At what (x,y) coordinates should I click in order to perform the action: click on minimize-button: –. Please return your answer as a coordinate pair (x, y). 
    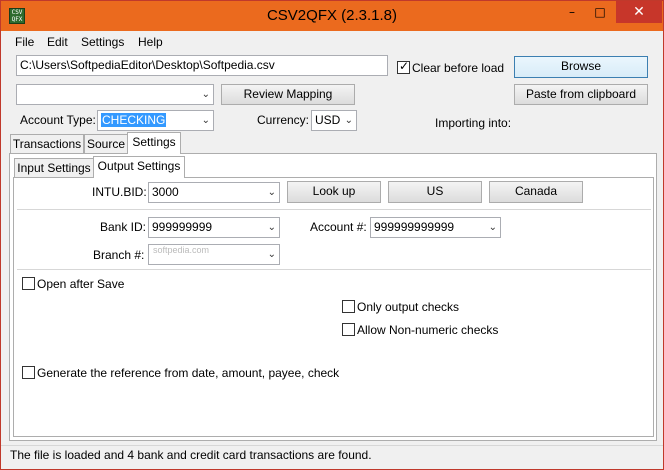
    Looking at the image, I should click on (572, 12).